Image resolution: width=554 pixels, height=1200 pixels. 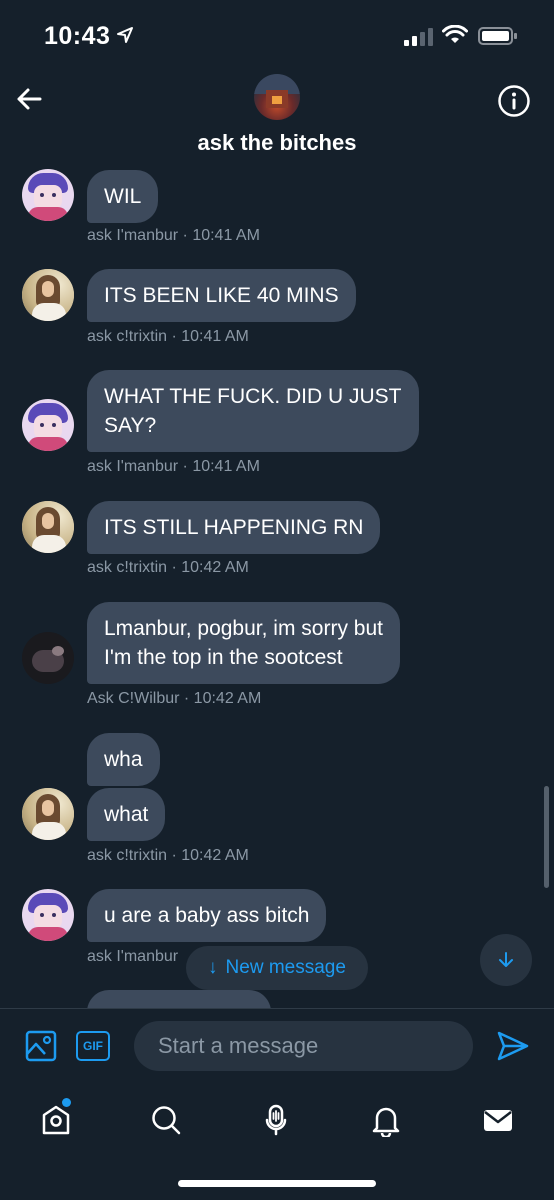 I want to click on group-avatar, so click(x=277, y=97).